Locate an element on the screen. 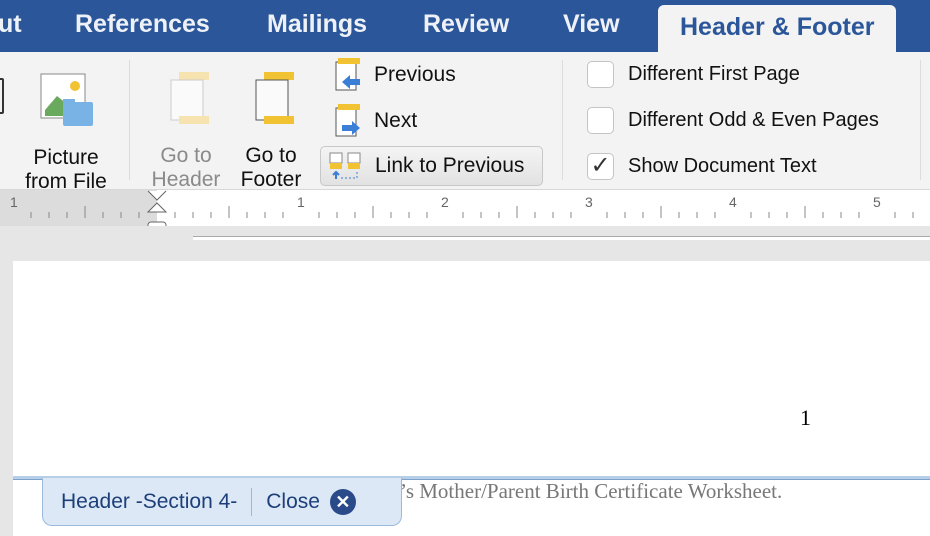 The height and width of the screenshot is (536, 930). link-to-previous-button: Link to Previous is located at coordinates (431, 166).